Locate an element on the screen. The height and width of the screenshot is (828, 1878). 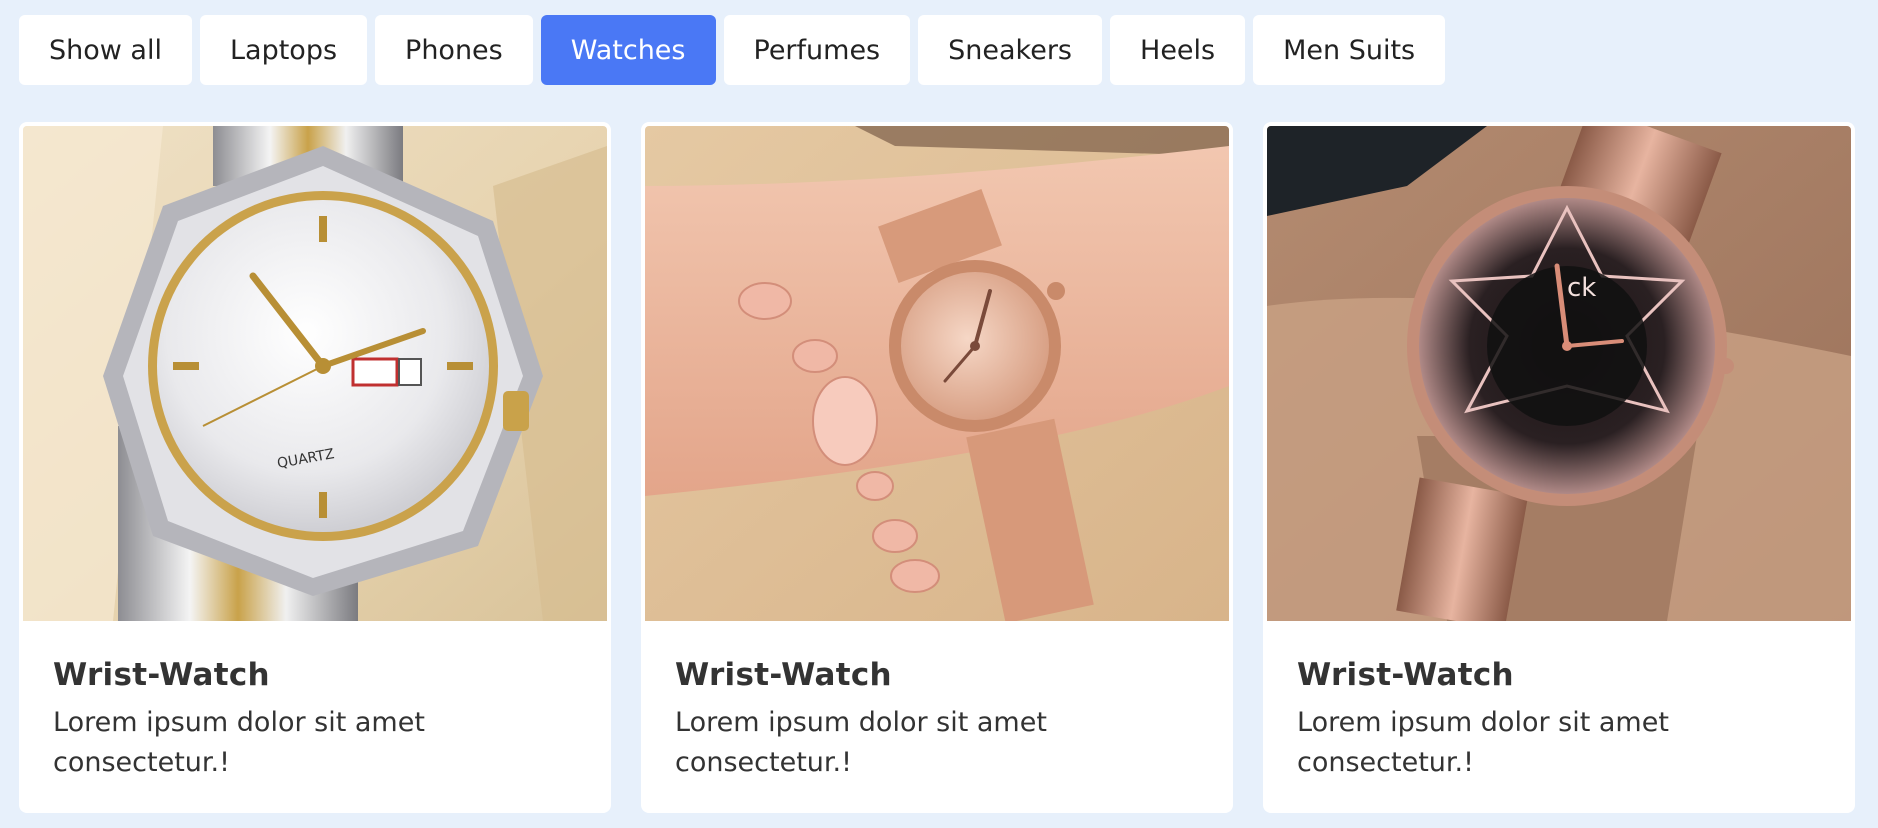
filter-men-suits-button: Men Suits is located at coordinates (1349, 50).